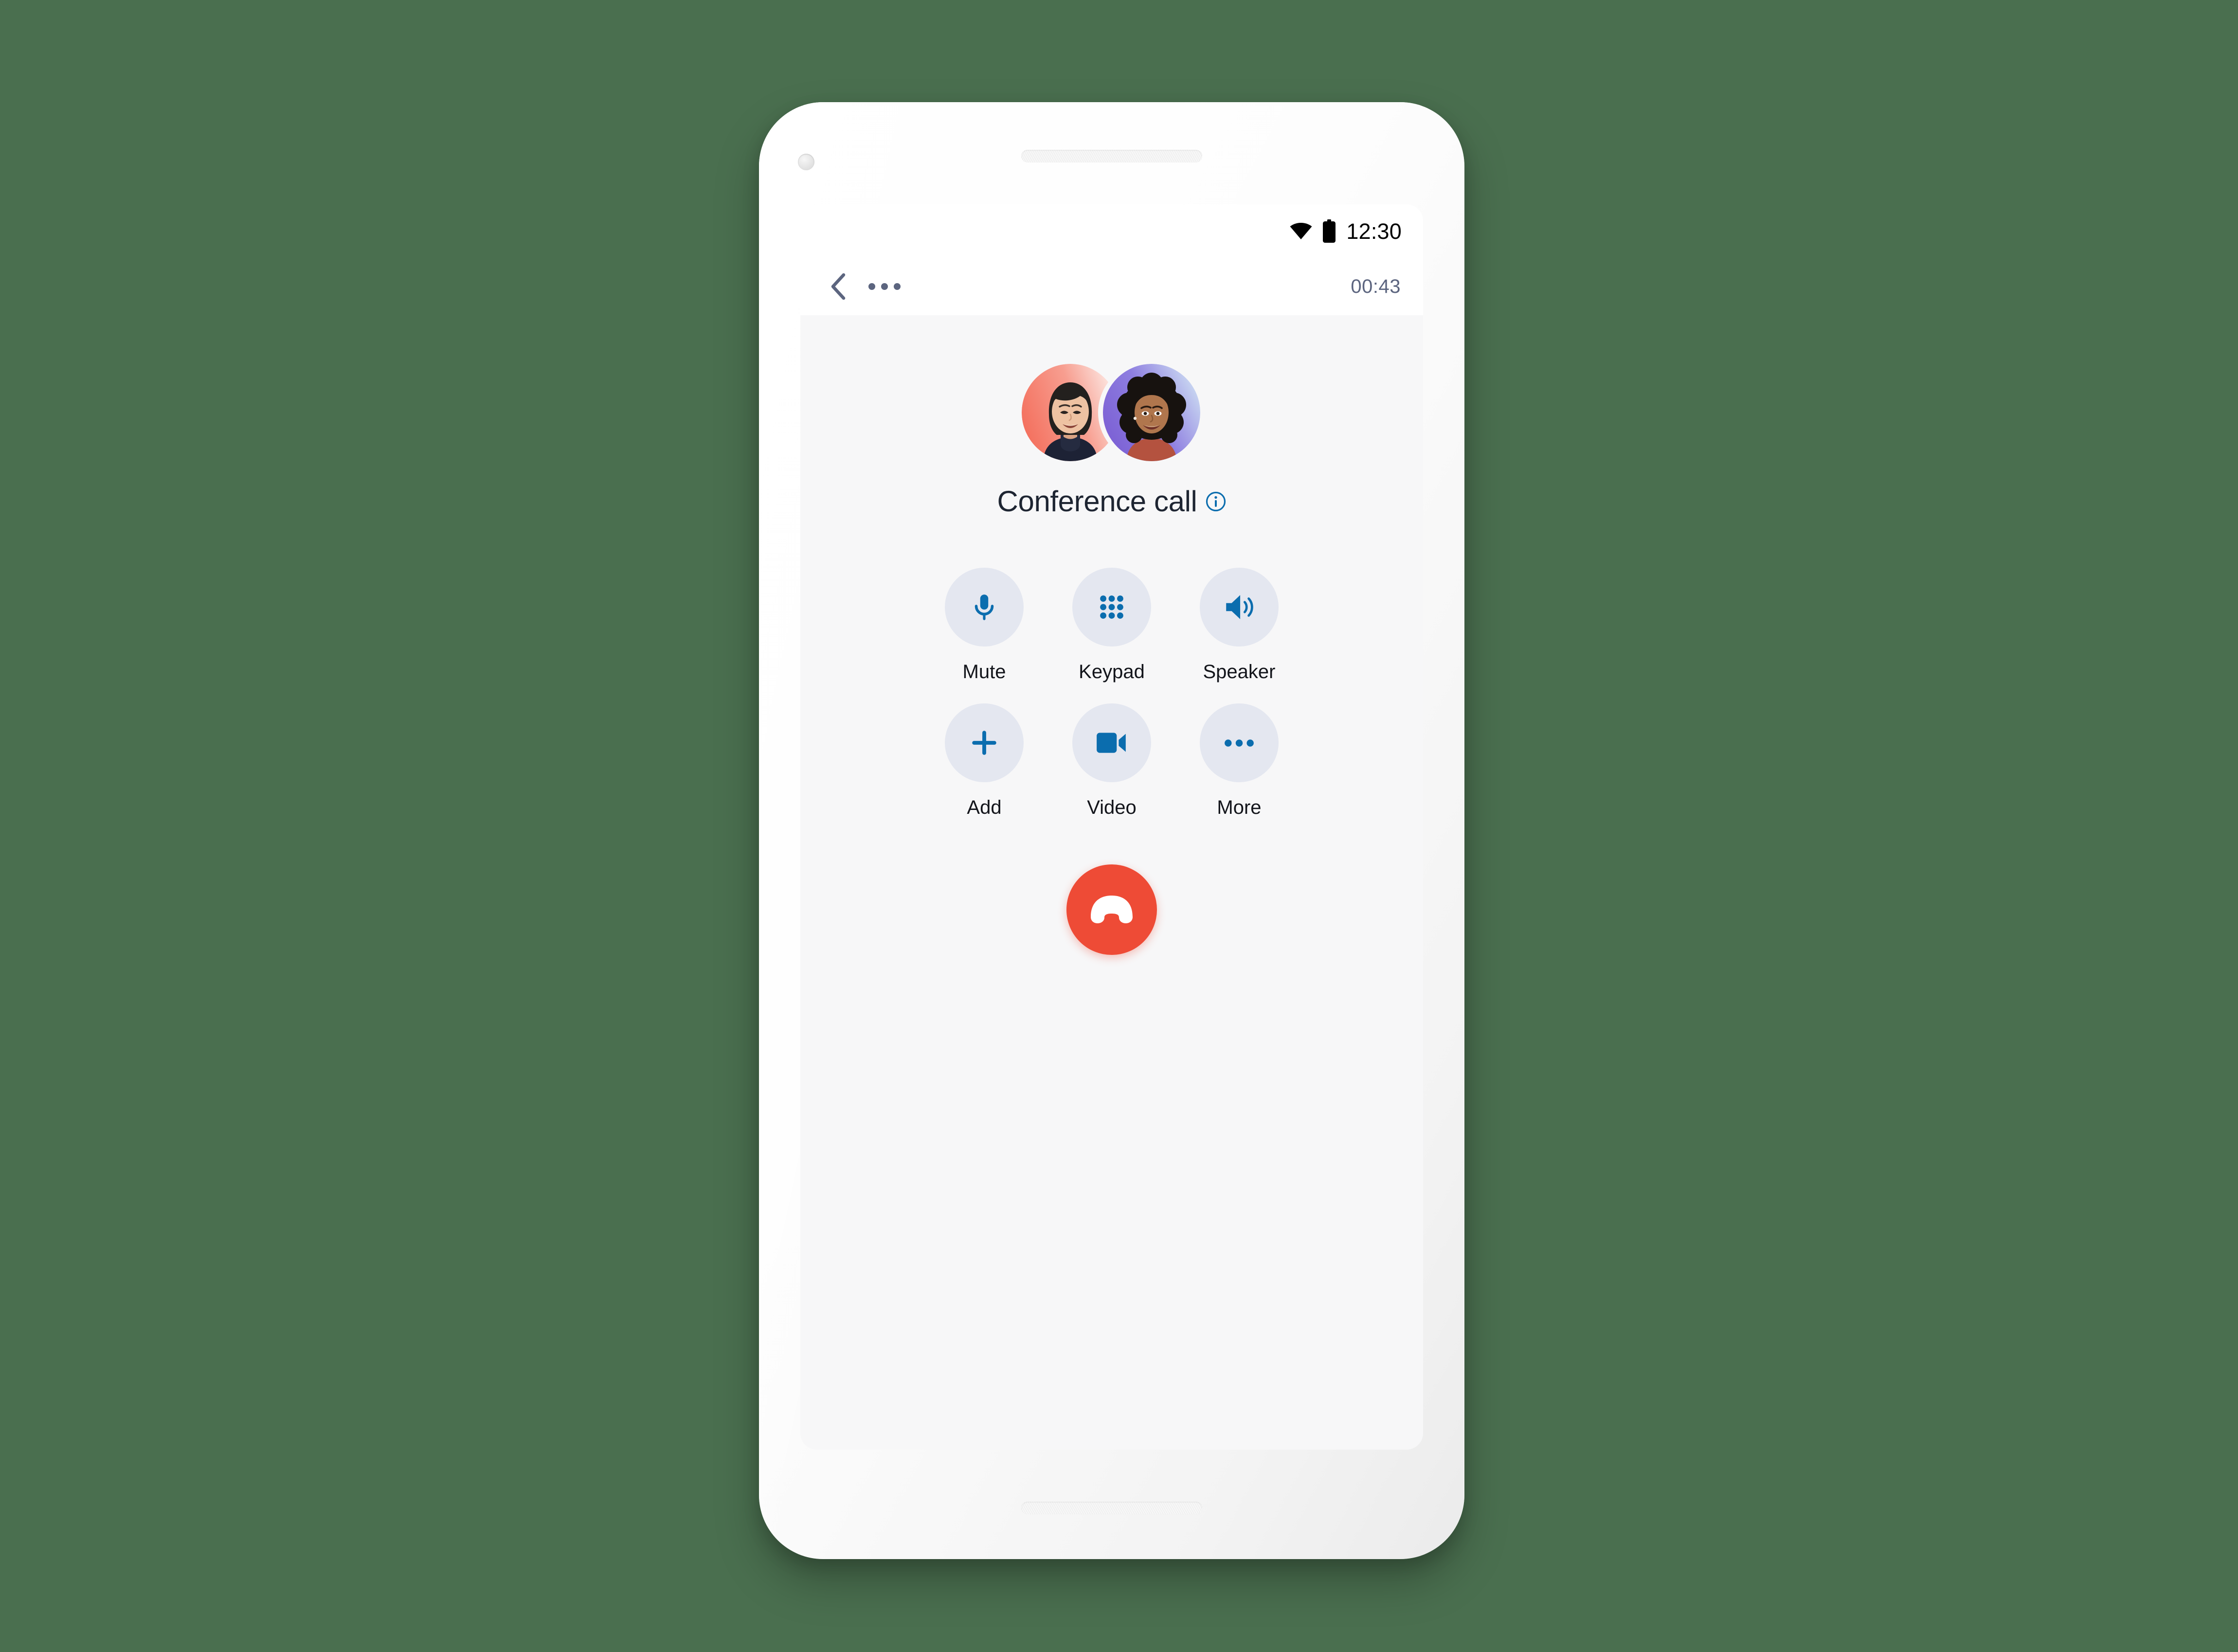 The height and width of the screenshot is (1652, 2238). What do you see at coordinates (1216, 501) in the screenshot?
I see `info-circle-icon` at bounding box center [1216, 501].